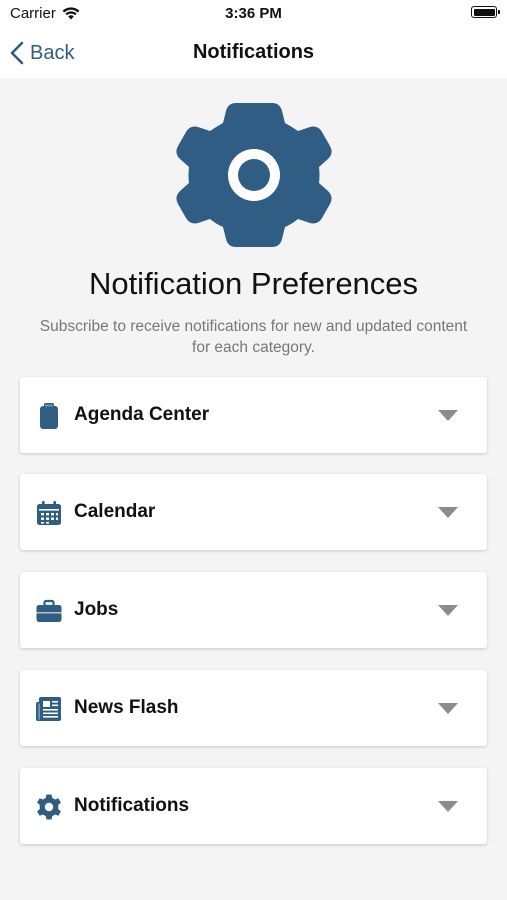 The image size is (507, 900). What do you see at coordinates (253, 283) in the screenshot?
I see `page-title: Notification Preferences` at bounding box center [253, 283].